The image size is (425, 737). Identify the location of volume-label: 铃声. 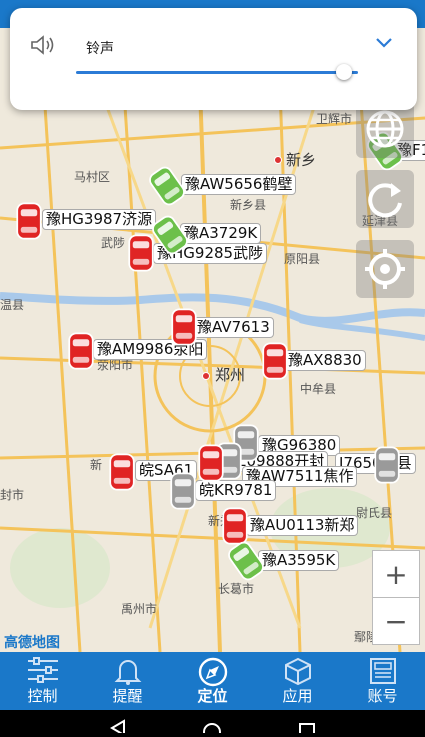
(100, 49).